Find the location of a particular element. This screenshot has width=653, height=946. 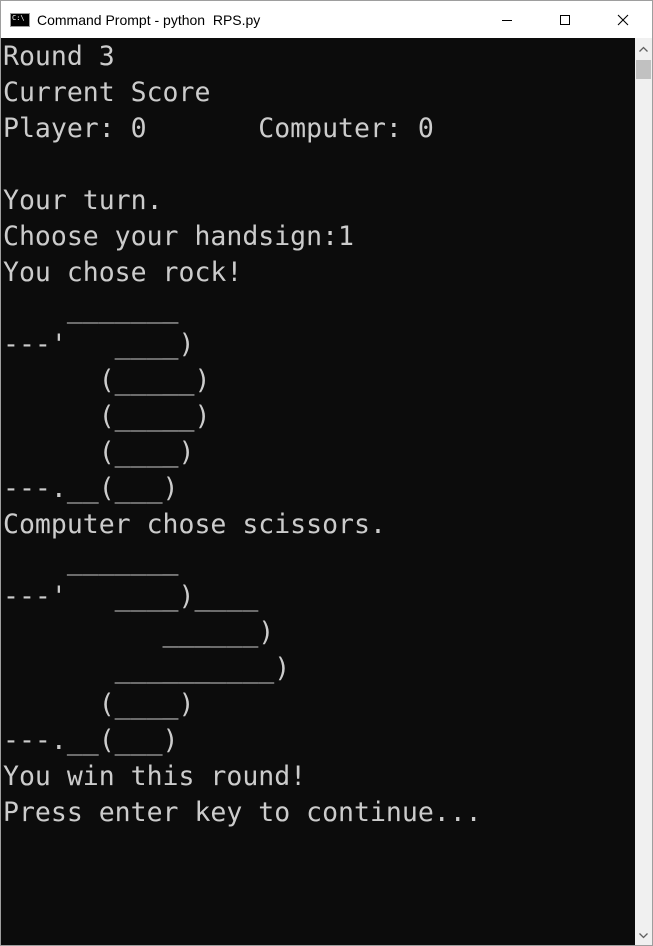

chevron-down-icon is located at coordinates (643, 935).